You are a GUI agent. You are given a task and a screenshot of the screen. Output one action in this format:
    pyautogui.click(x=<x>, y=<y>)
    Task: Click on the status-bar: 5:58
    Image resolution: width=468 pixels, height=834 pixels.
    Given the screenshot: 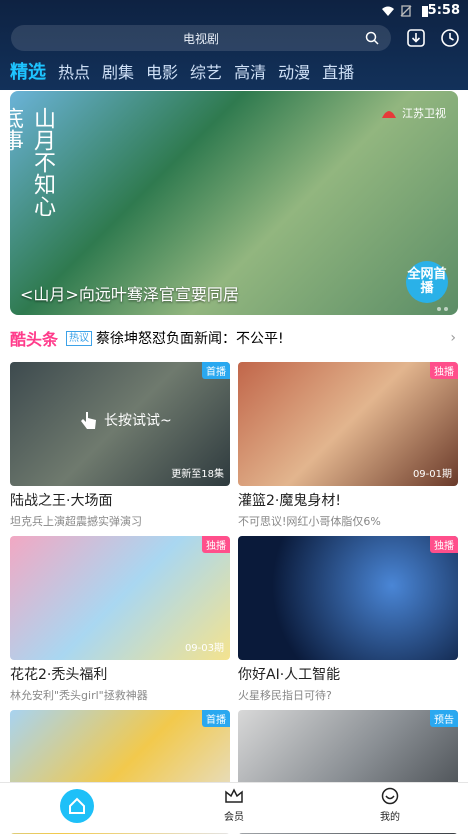 What is the action you would take?
    pyautogui.click(x=234, y=11)
    